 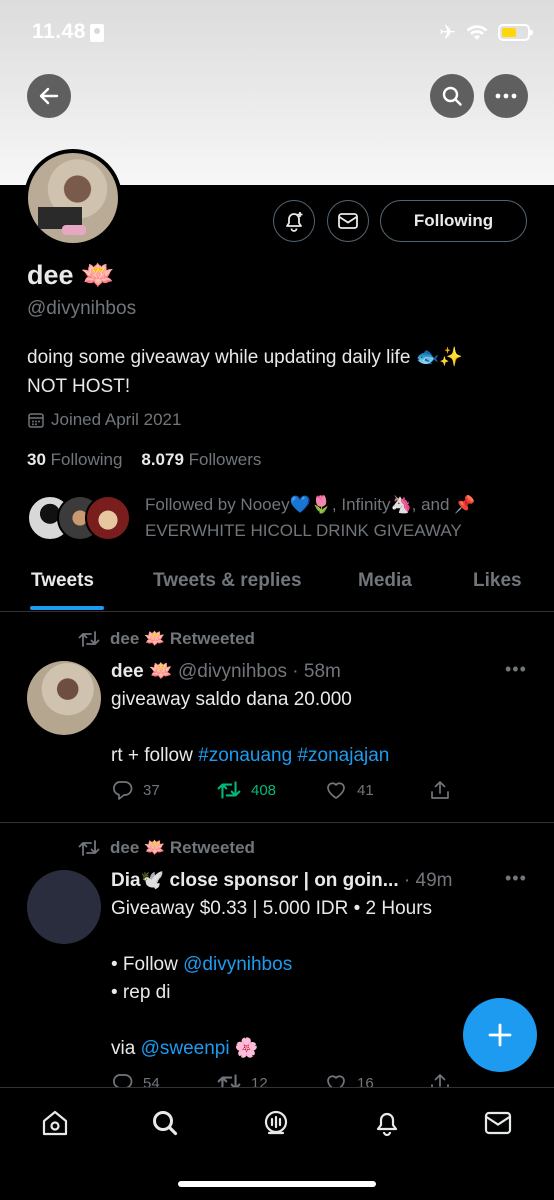 I want to click on followers-link: 8.079 Followers, so click(x=201, y=459).